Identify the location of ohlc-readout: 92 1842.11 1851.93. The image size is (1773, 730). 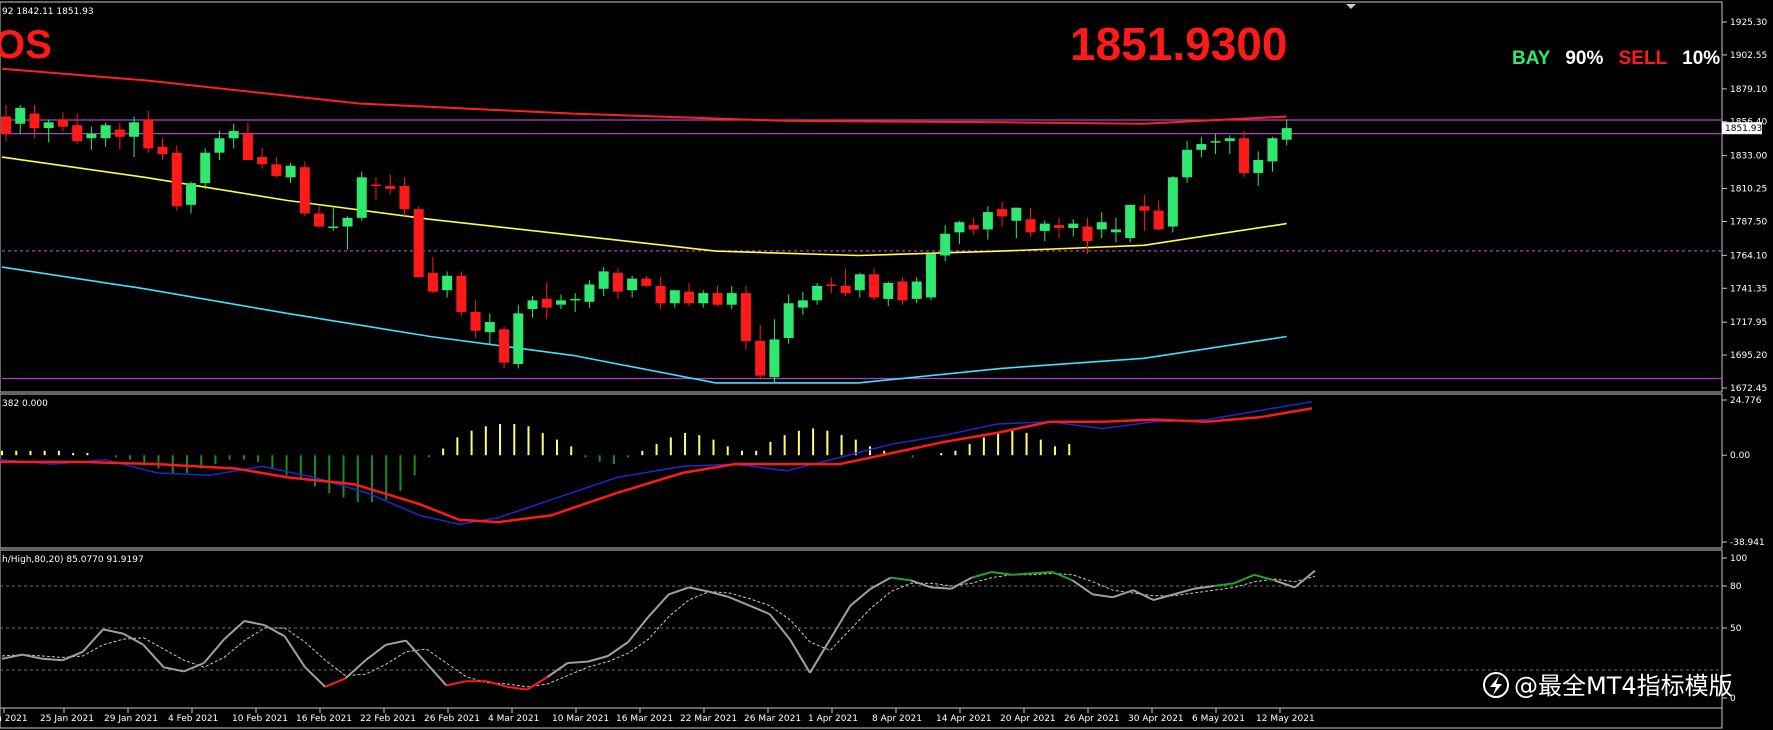
(48, 12).